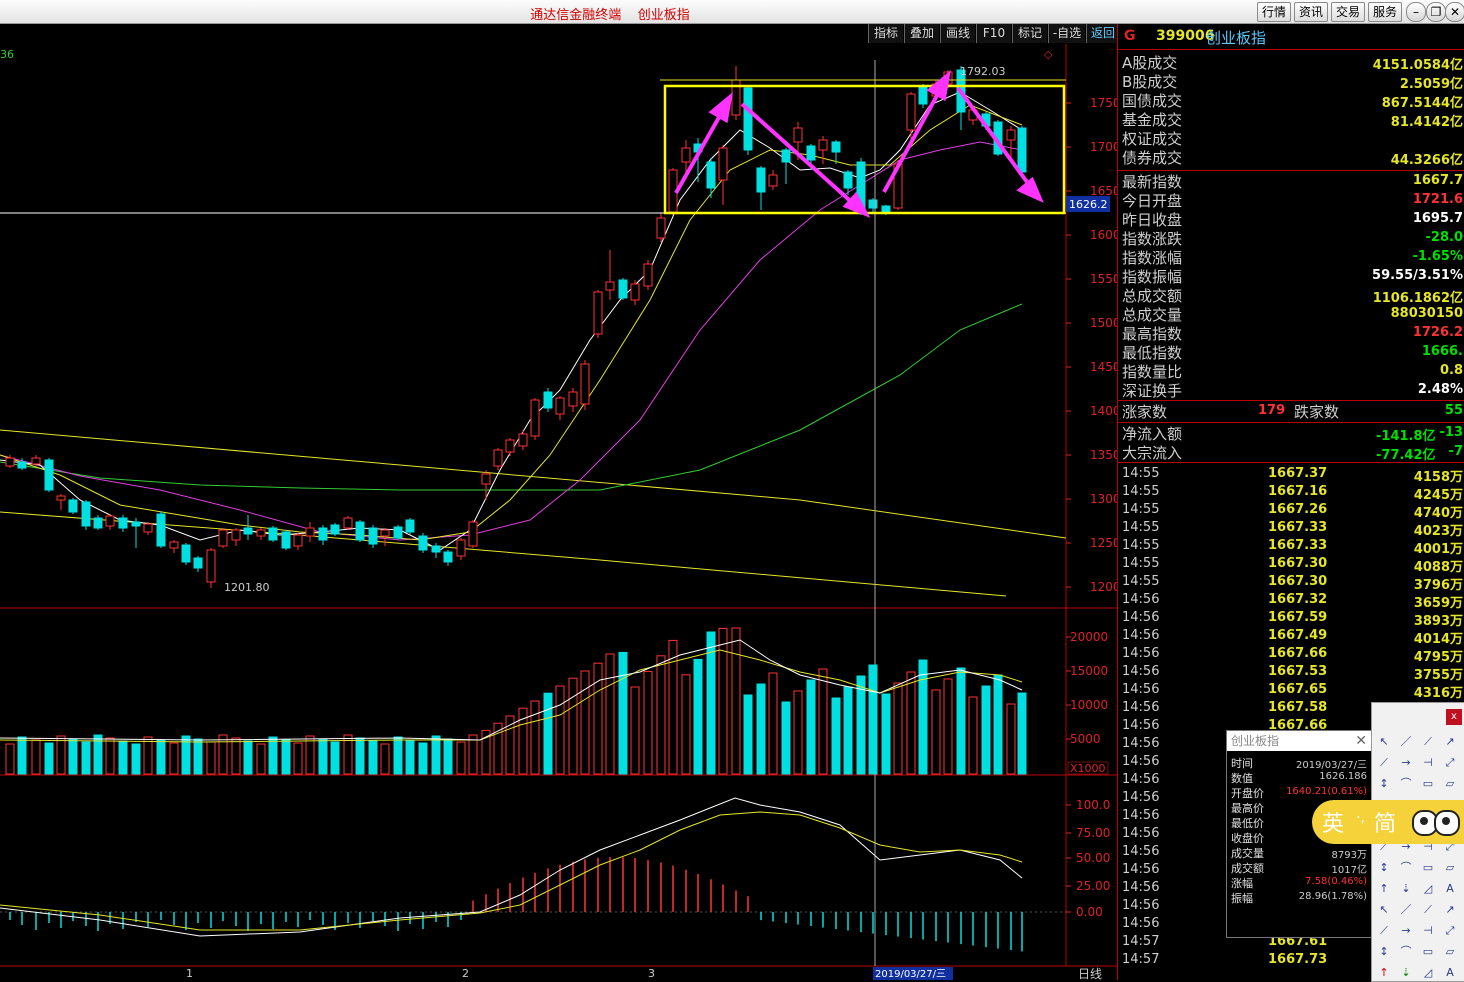  I want to click on close-icon: x, so click(1454, 717).